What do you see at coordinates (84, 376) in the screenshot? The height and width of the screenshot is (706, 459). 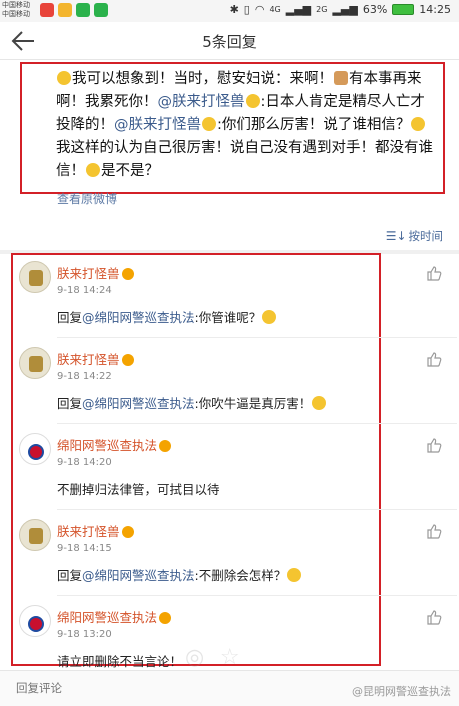 I see `comment-time: 9-18 14:22` at bounding box center [84, 376].